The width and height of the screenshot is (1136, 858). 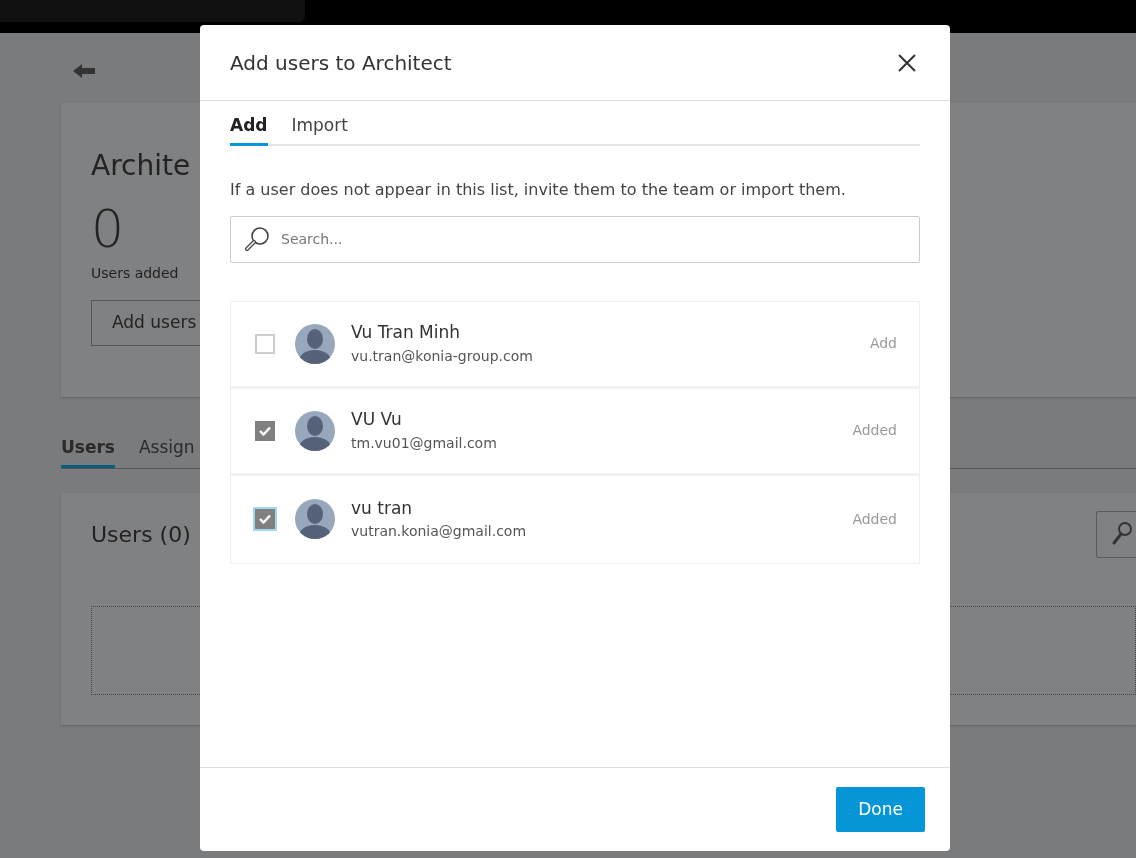 What do you see at coordinates (319, 129) in the screenshot?
I see `dialog-tab: Import` at bounding box center [319, 129].